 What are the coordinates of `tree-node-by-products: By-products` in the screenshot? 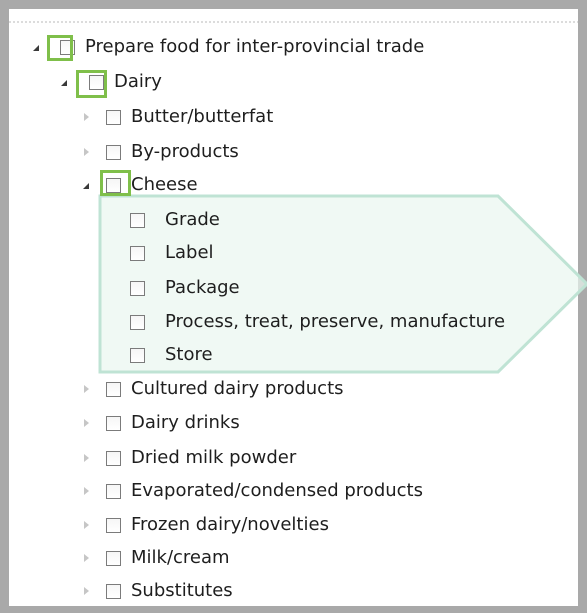 It's located at (158, 152).